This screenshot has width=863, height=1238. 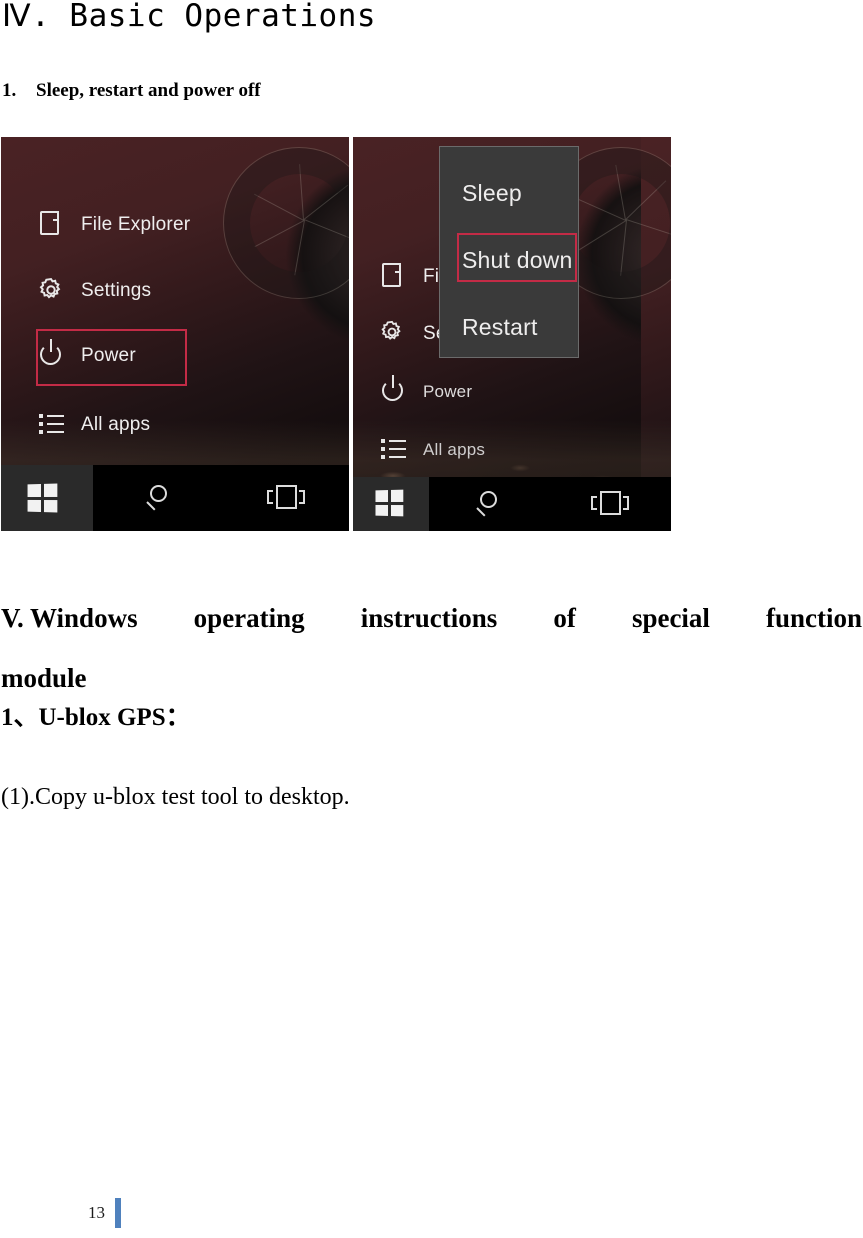 I want to click on heading-label: Sleep, restart and power off, so click(x=148, y=90).